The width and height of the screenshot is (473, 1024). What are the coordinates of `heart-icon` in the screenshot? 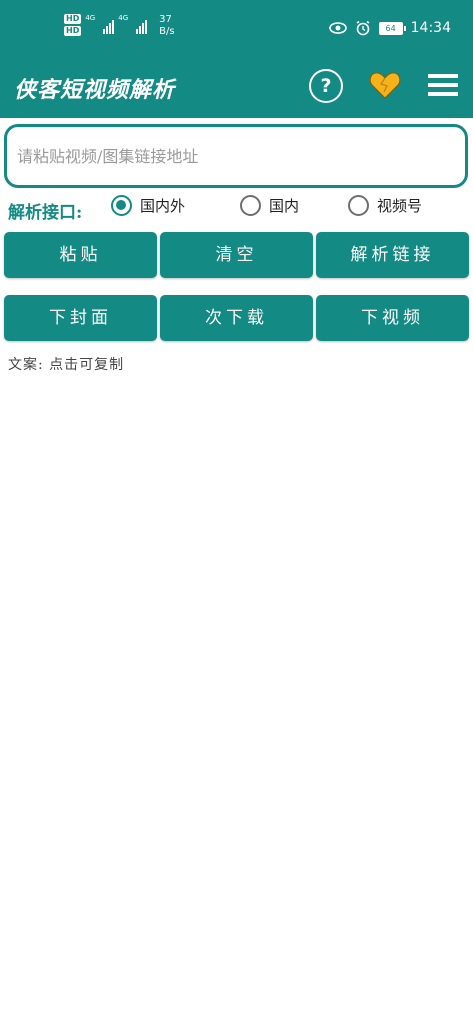 It's located at (385, 85).